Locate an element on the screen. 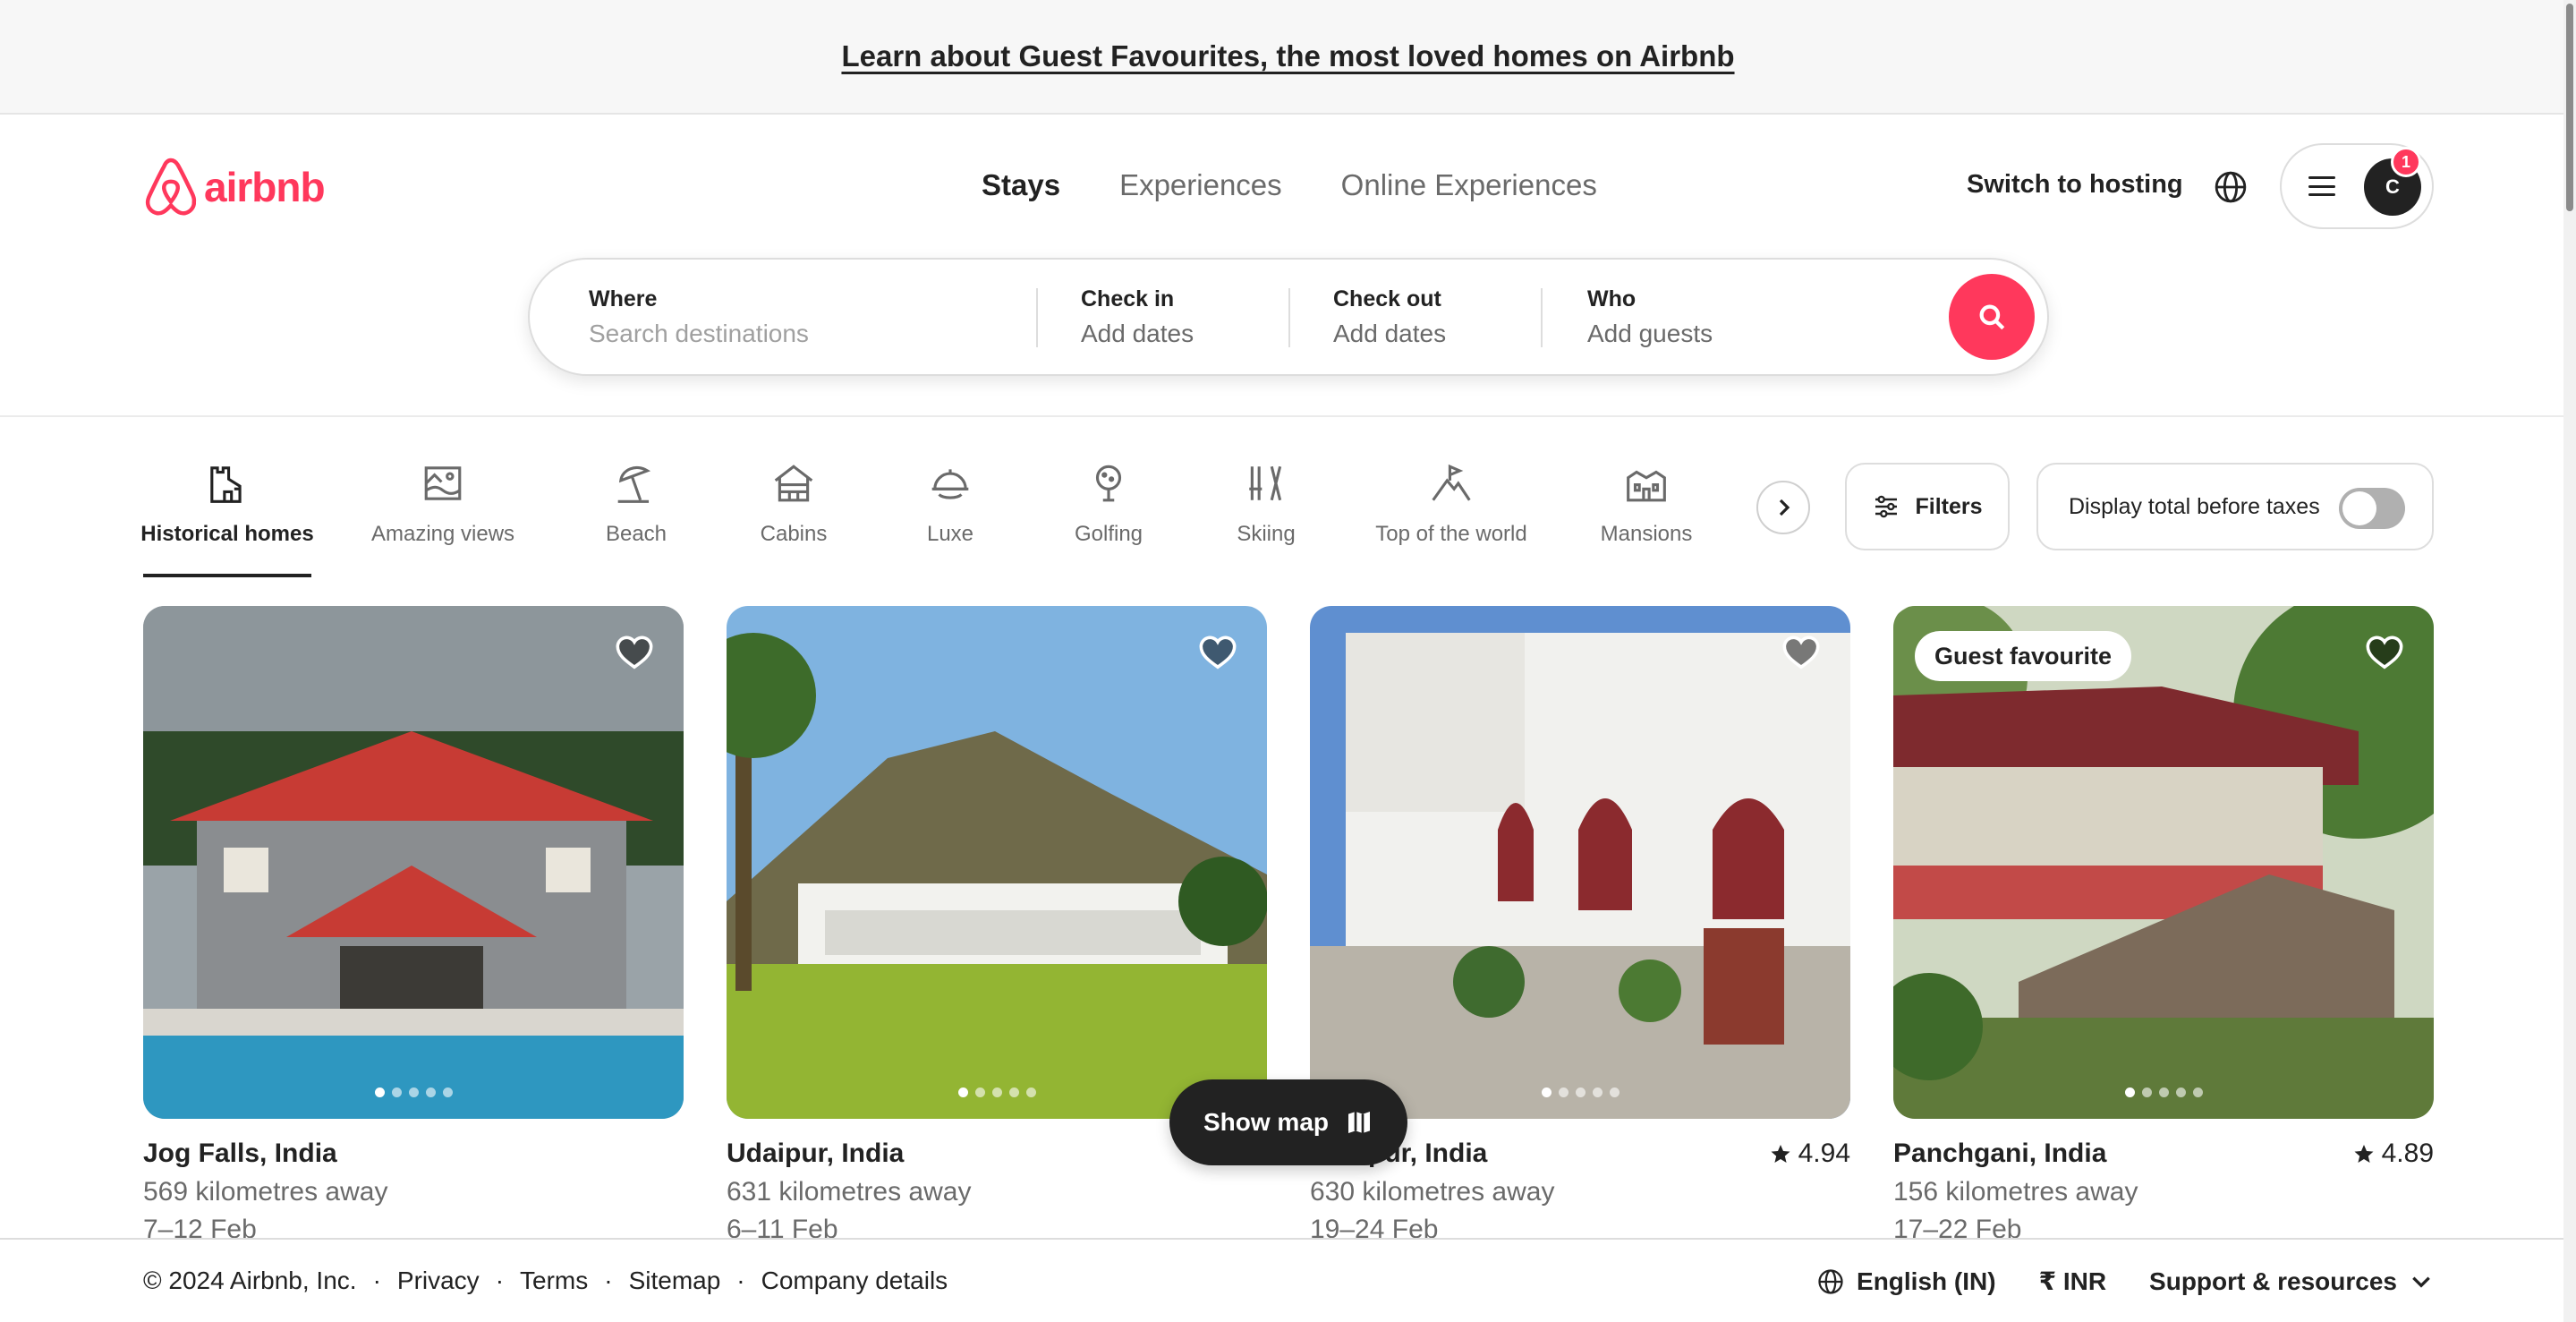 Image resolution: width=2576 pixels, height=1322 pixels. category-skiing: Skiing is located at coordinates (1266, 519).